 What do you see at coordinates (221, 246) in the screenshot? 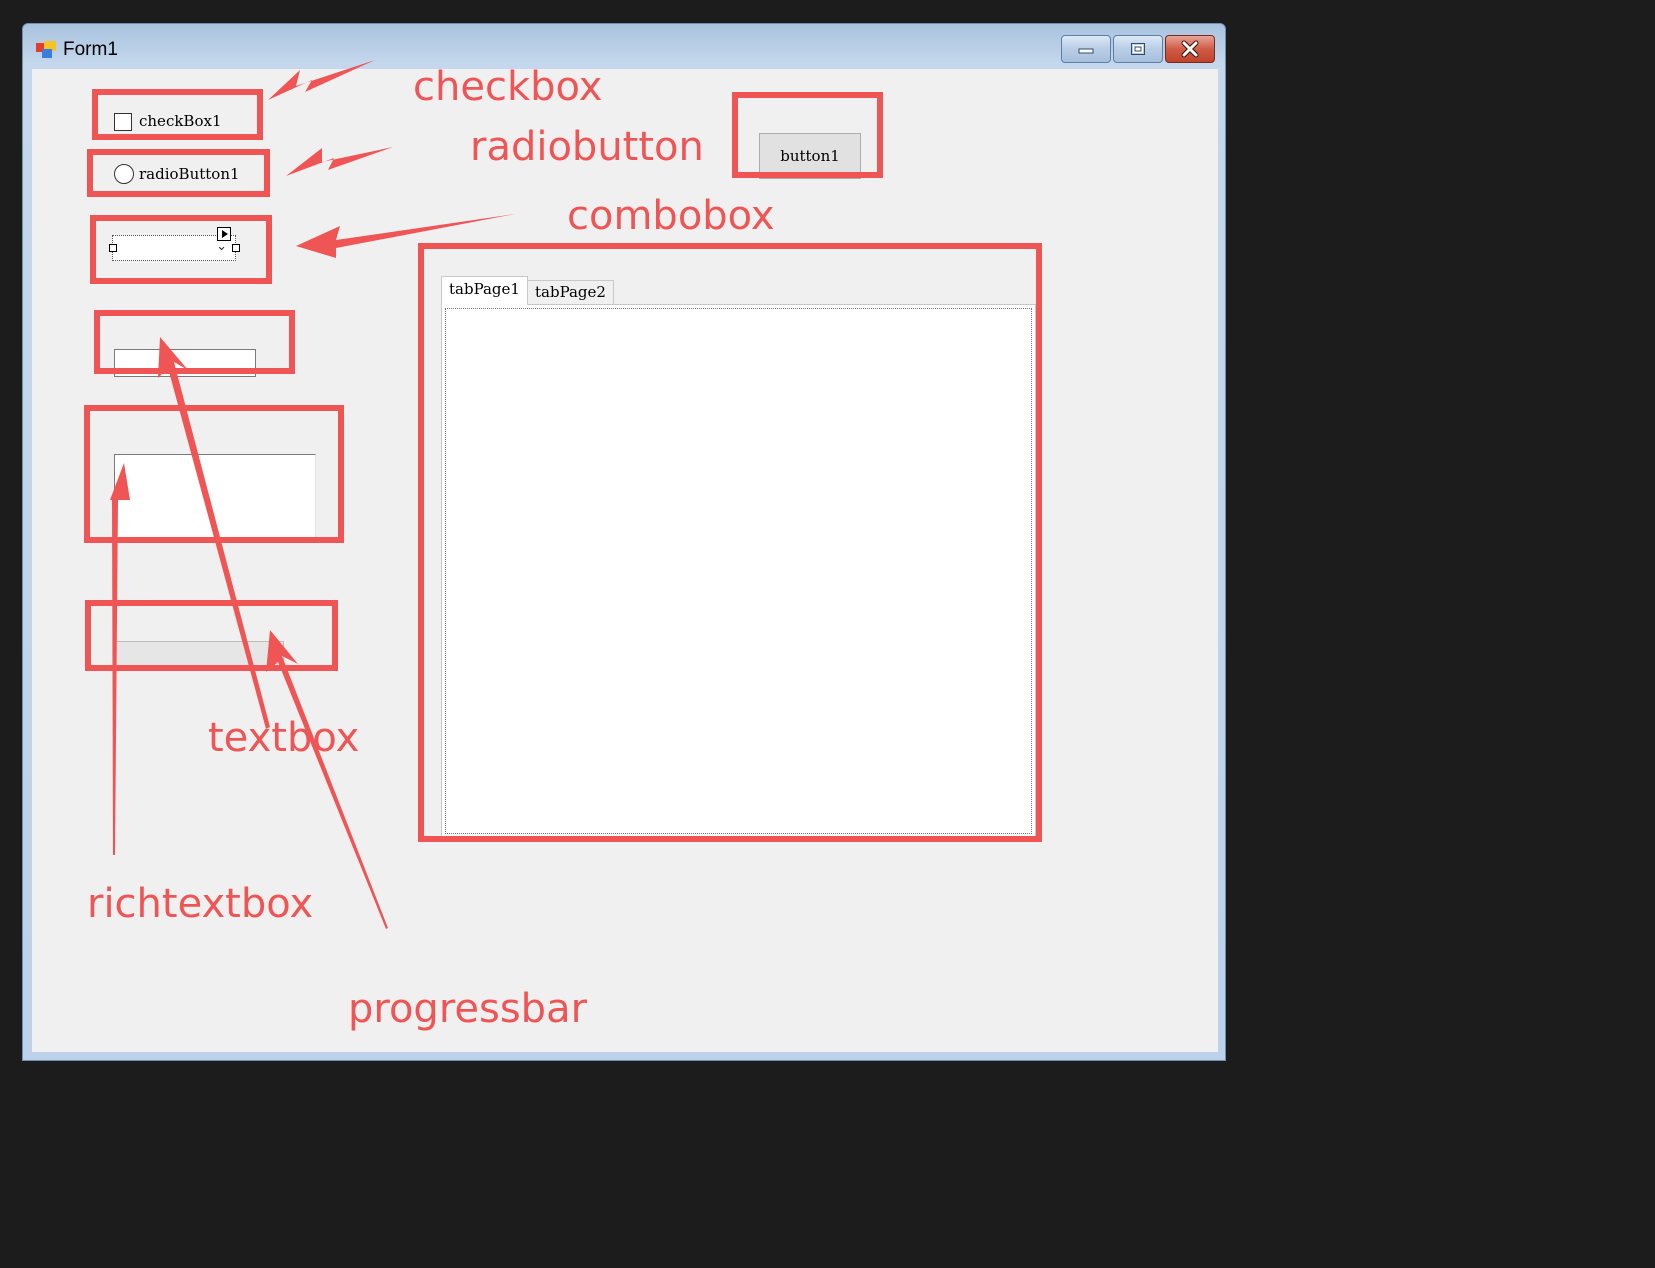
I see `chevron-down-icon: ⌄` at bounding box center [221, 246].